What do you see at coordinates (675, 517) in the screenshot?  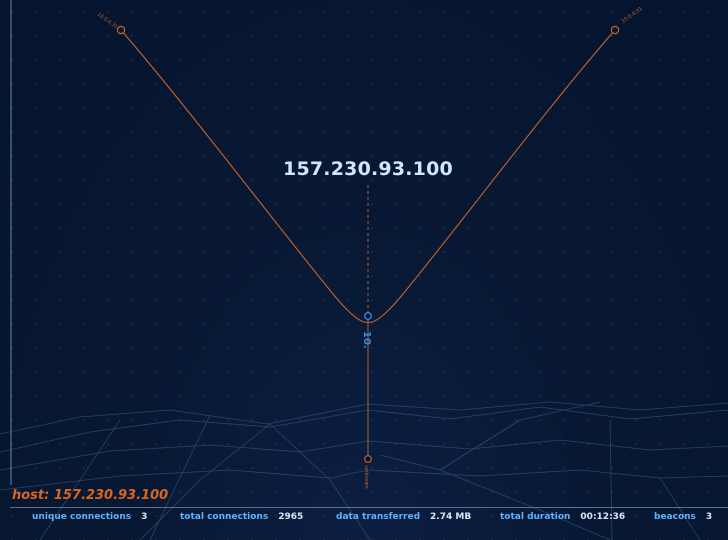 I see `stat-label: beacons` at bounding box center [675, 517].